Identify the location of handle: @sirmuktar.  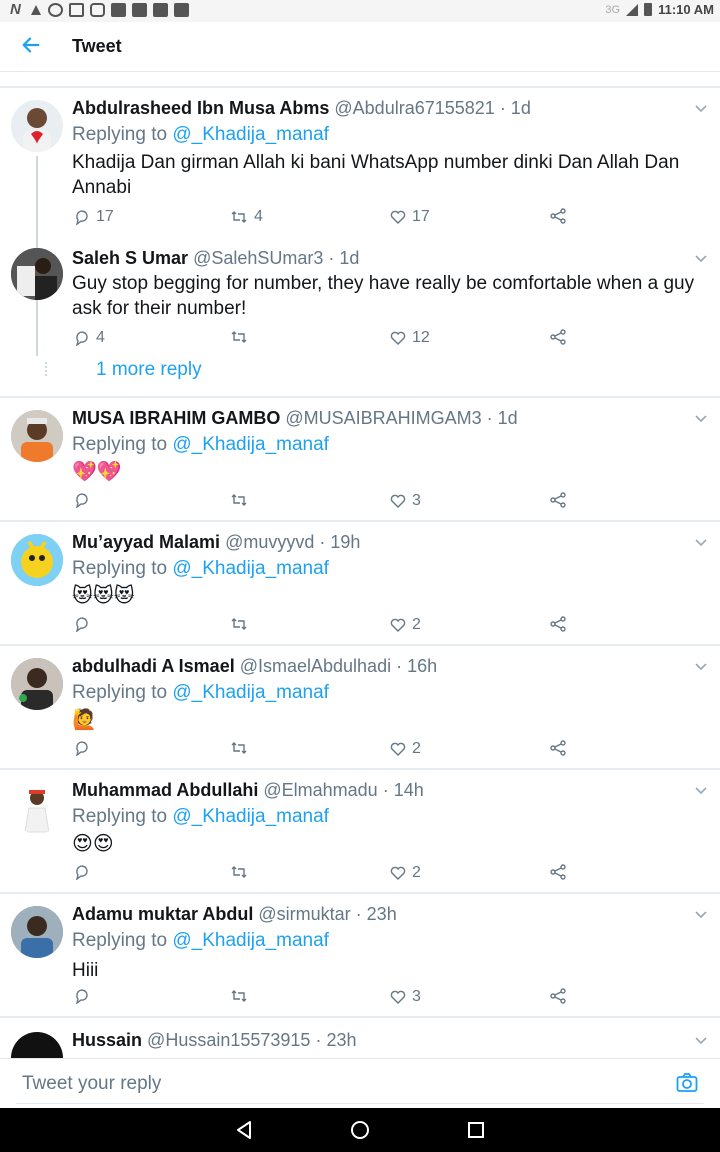
(304, 914).